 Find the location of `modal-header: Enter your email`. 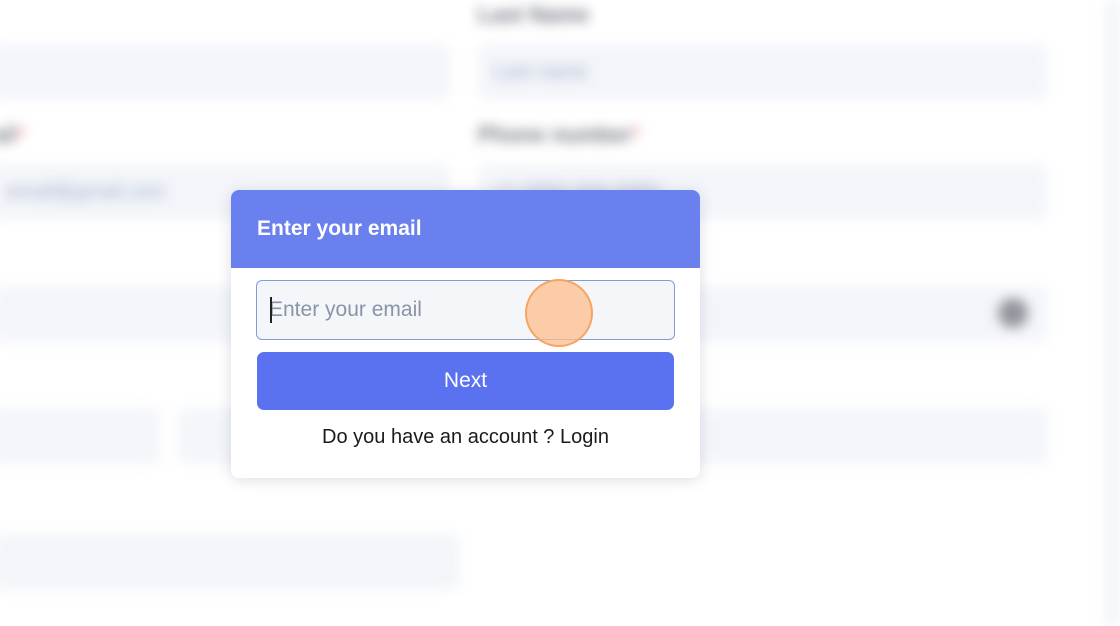

modal-header: Enter your email is located at coordinates (465, 229).